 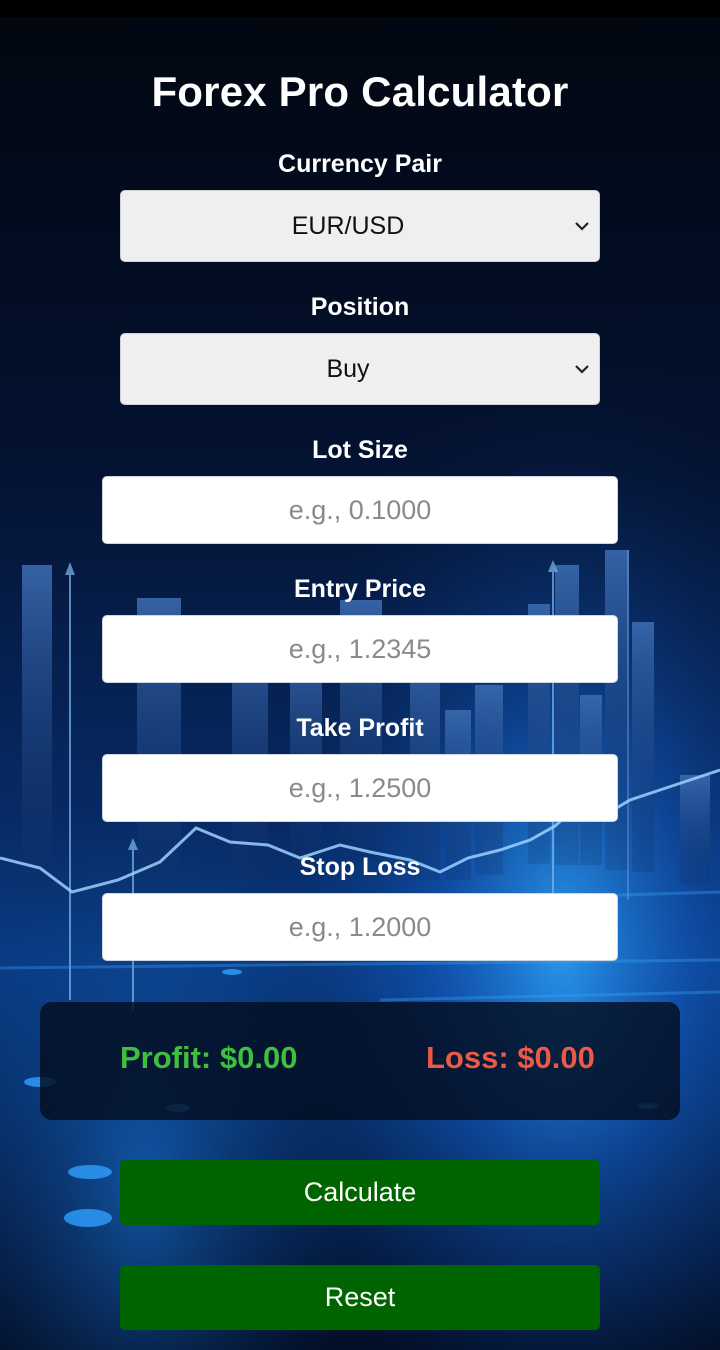 I want to click on profit-result: Profit: $0.00, so click(x=209, y=1057).